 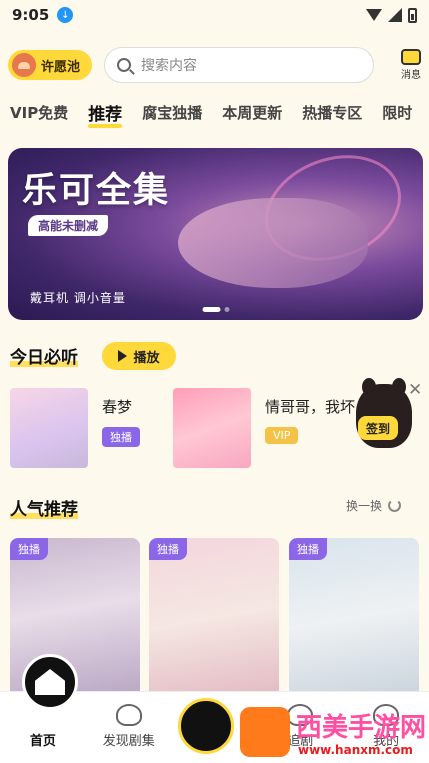 What do you see at coordinates (395, 505) in the screenshot?
I see `refresh-icon` at bounding box center [395, 505].